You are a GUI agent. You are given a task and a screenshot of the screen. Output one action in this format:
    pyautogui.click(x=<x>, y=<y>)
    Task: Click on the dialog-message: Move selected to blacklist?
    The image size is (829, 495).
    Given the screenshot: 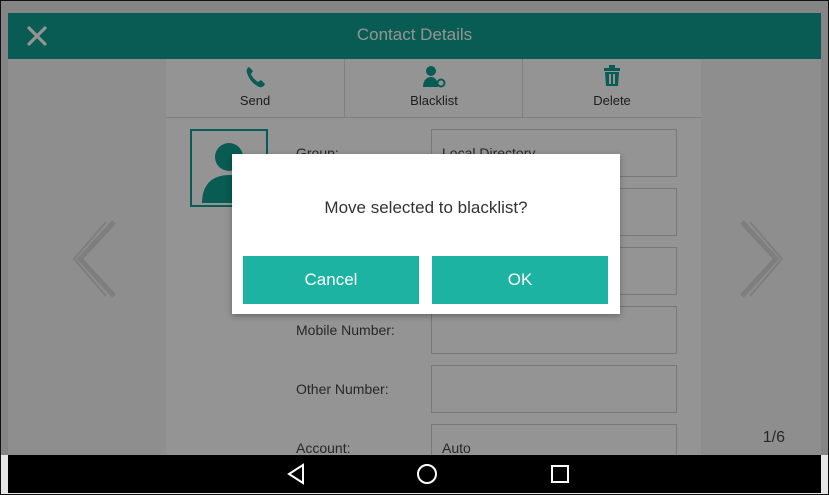 What is the action you would take?
    pyautogui.click(x=426, y=207)
    